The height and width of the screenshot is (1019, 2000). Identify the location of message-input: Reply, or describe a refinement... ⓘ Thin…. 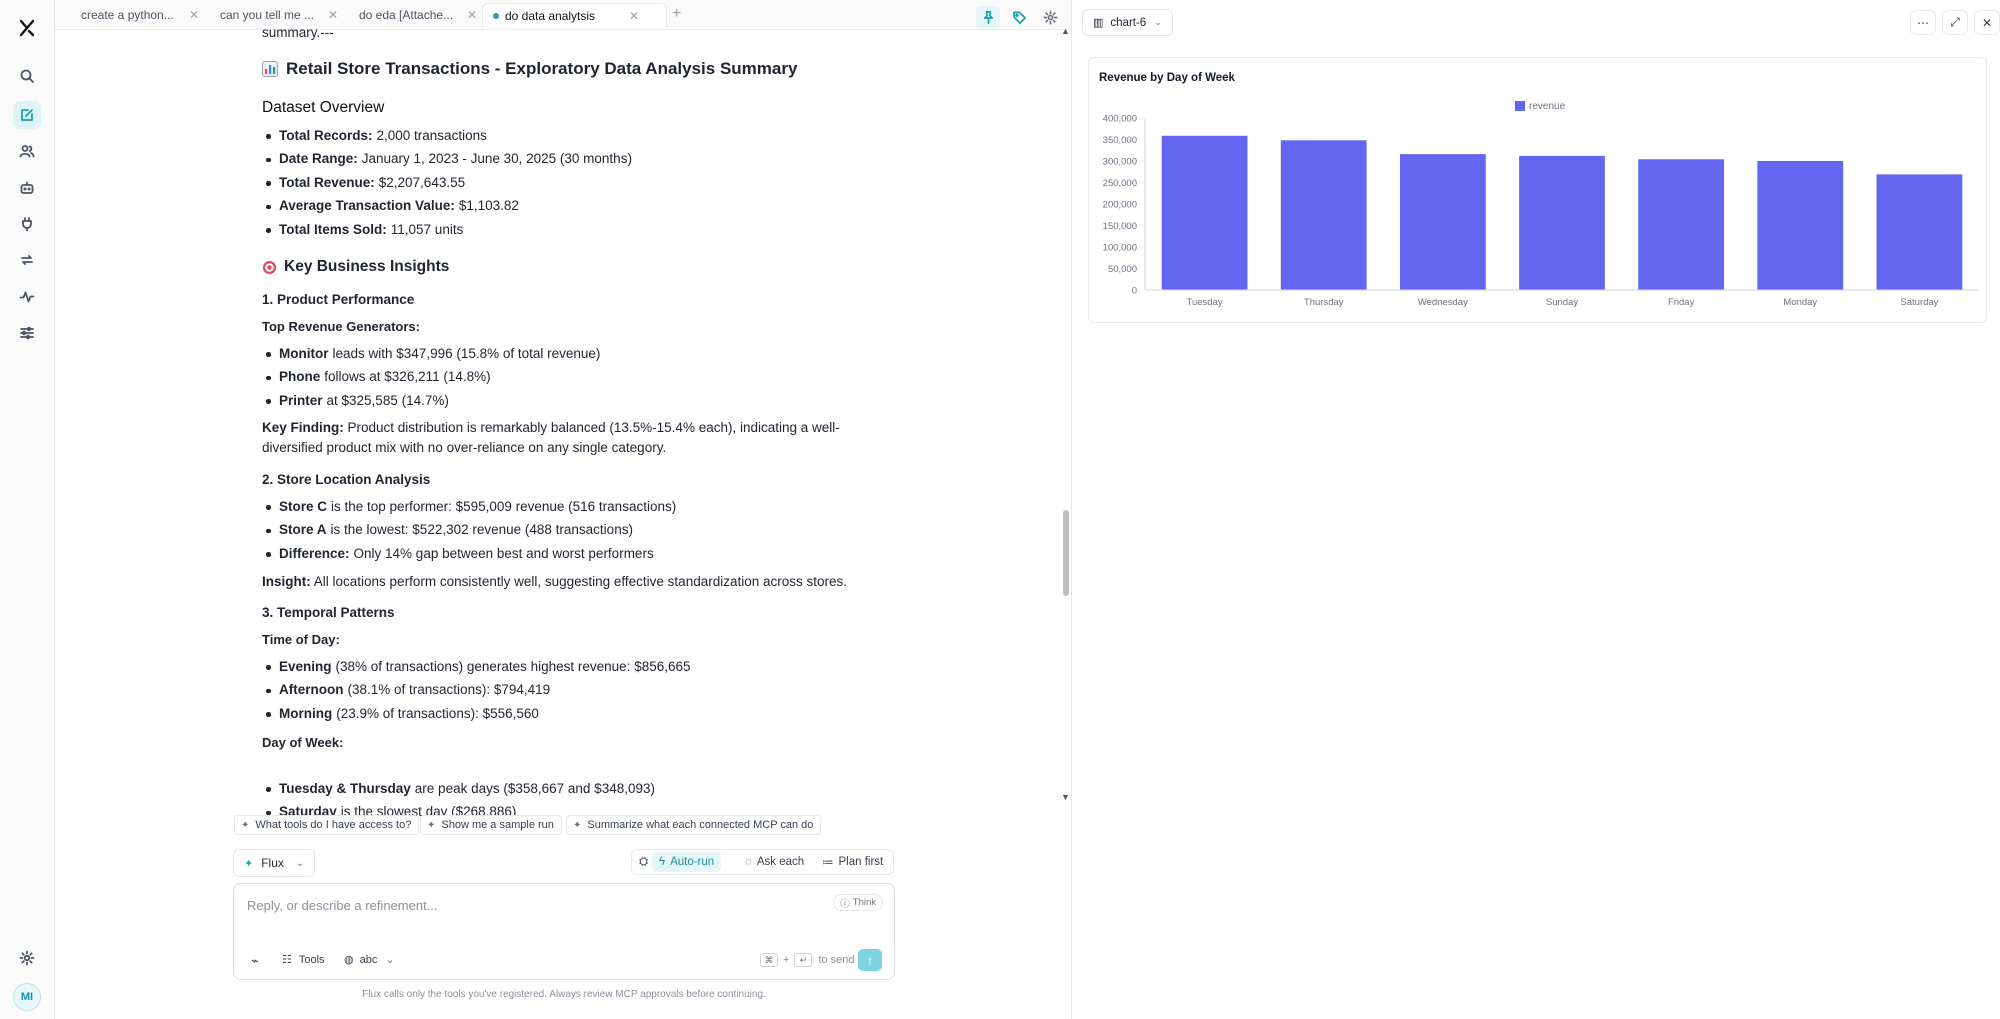
(564, 931).